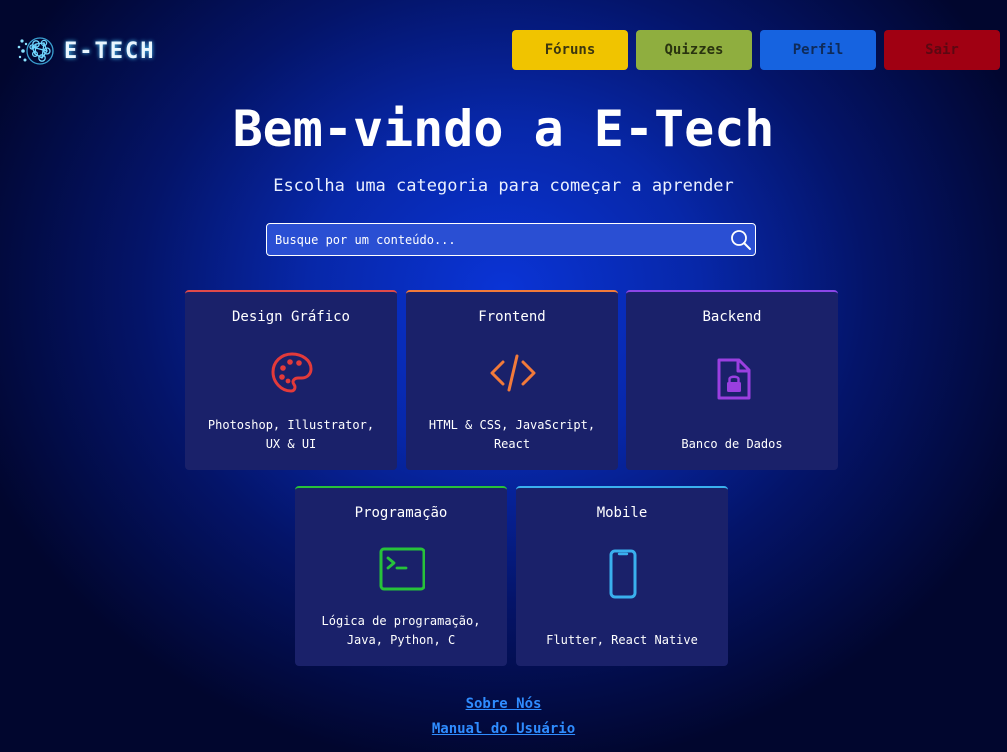  What do you see at coordinates (401, 630) in the screenshot?
I see `category-description: Lógica de programação, Java, Python, C` at bounding box center [401, 630].